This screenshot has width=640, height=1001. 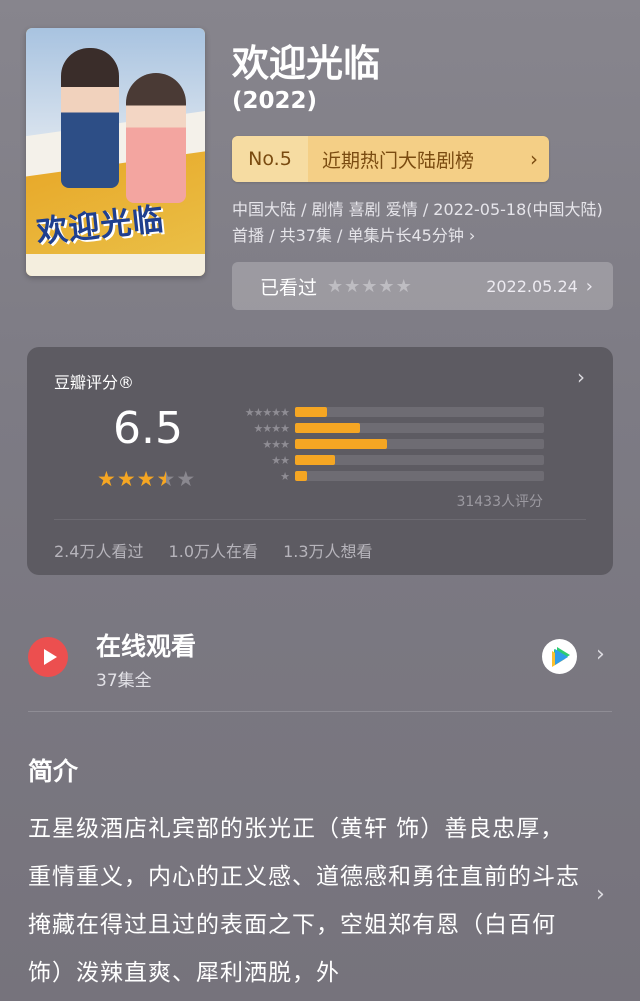 I want to click on stat-watched: 2.4万人看过, so click(x=98, y=551).